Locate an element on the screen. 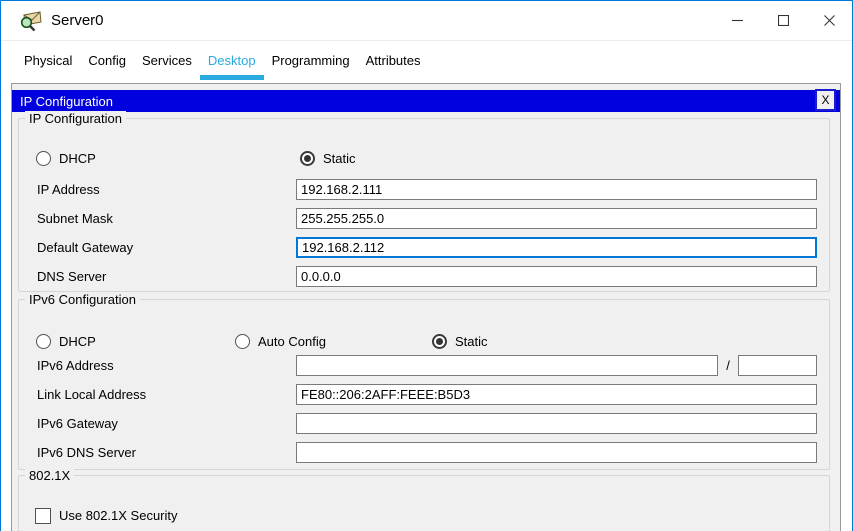  ipv6-autoconfig-label: Auto Config is located at coordinates (292, 341).